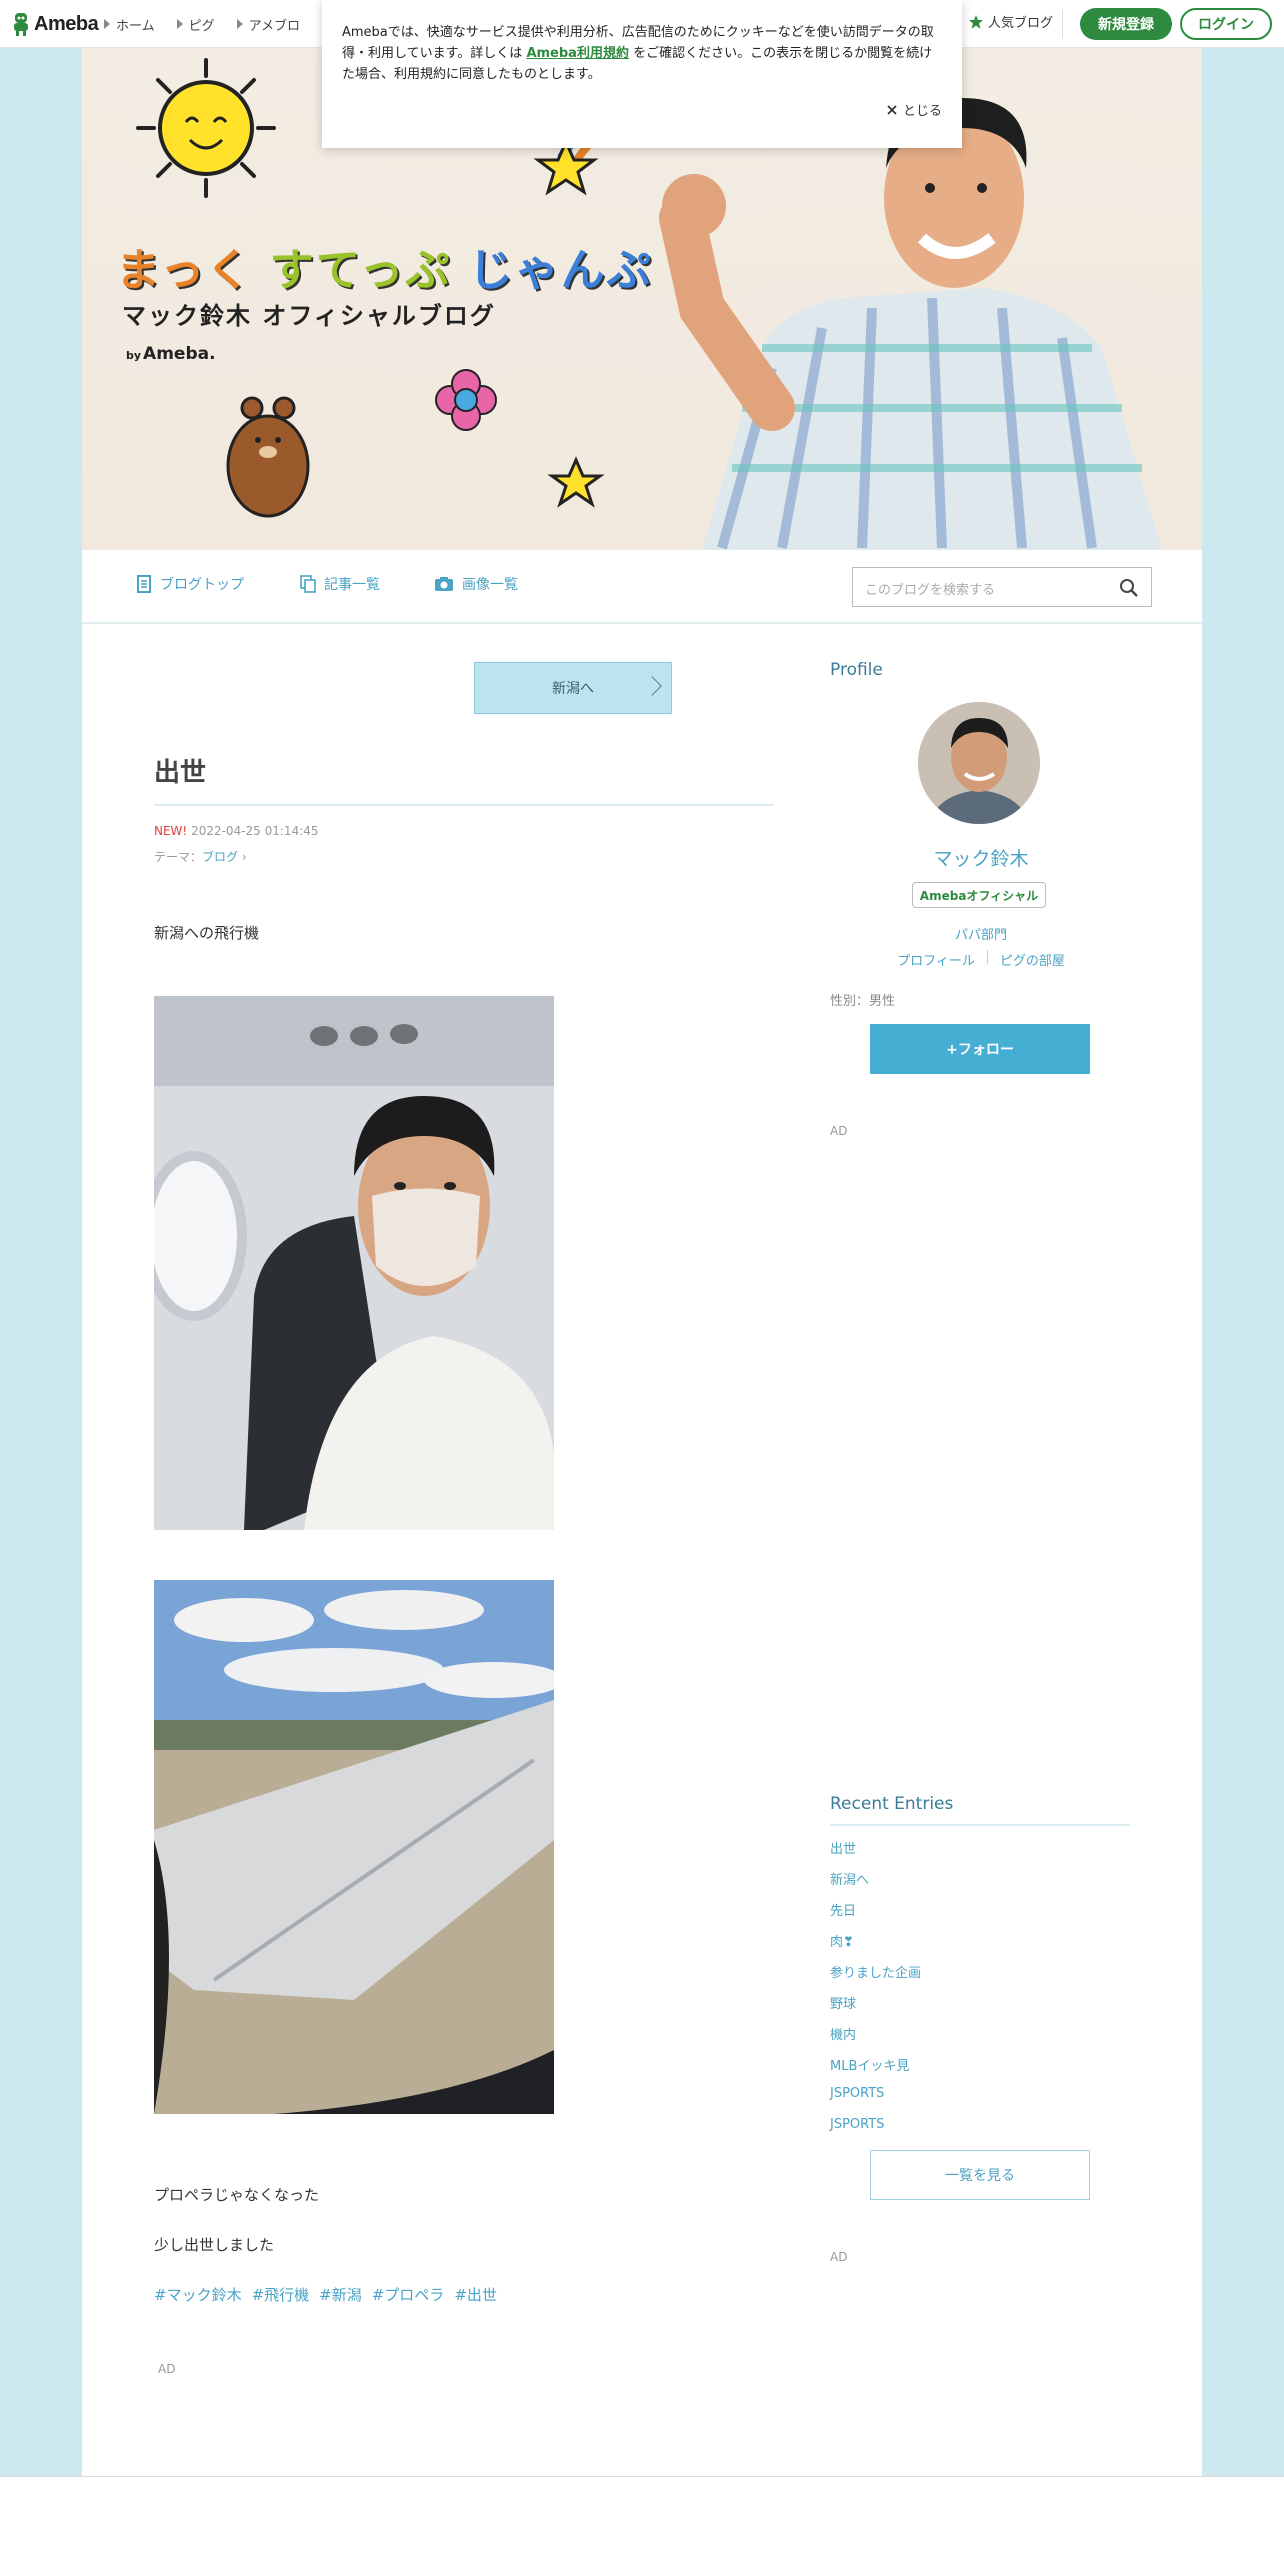  Describe the element at coordinates (875, 2039) in the screenshot. I see `recent-entry-link: 機内` at that location.